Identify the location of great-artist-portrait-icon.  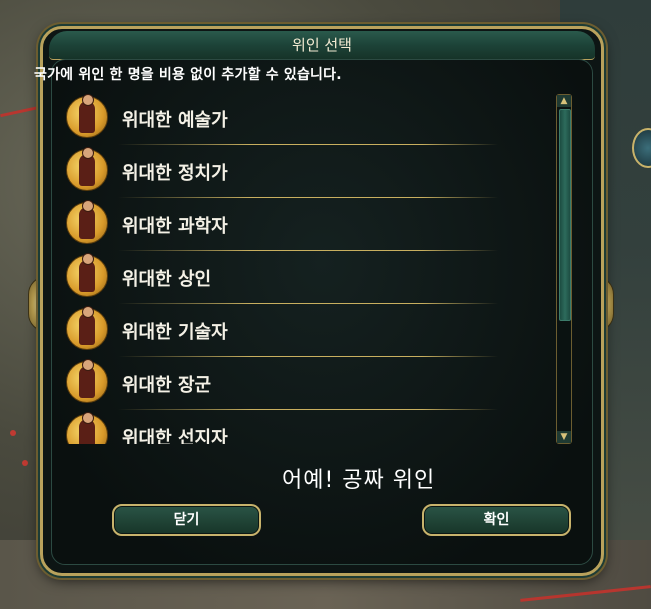
(87, 116).